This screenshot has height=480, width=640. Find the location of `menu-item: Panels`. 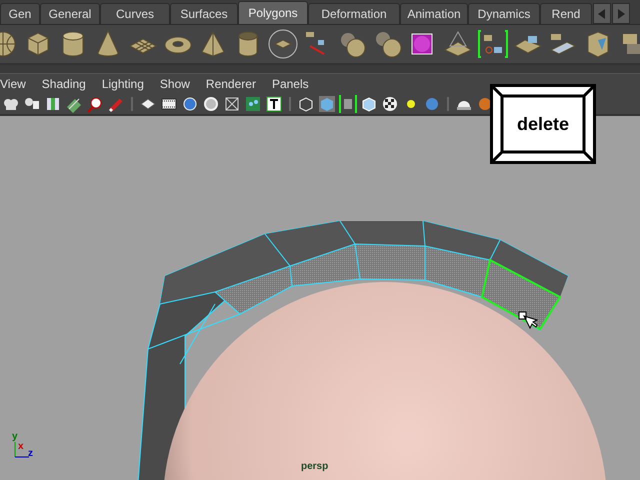

menu-item: Panels is located at coordinates (290, 84).